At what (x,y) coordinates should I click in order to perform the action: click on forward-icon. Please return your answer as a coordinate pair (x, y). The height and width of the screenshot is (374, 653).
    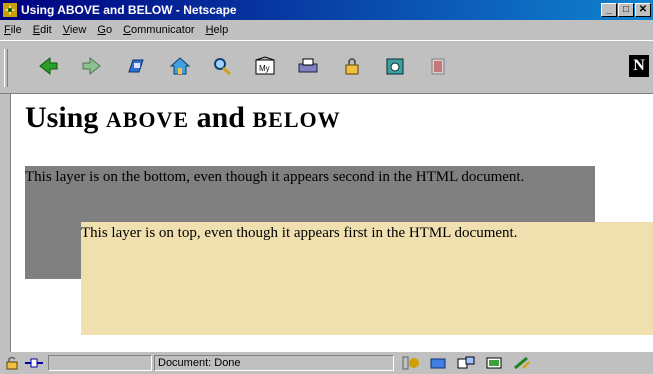
    Looking at the image, I should click on (92, 66).